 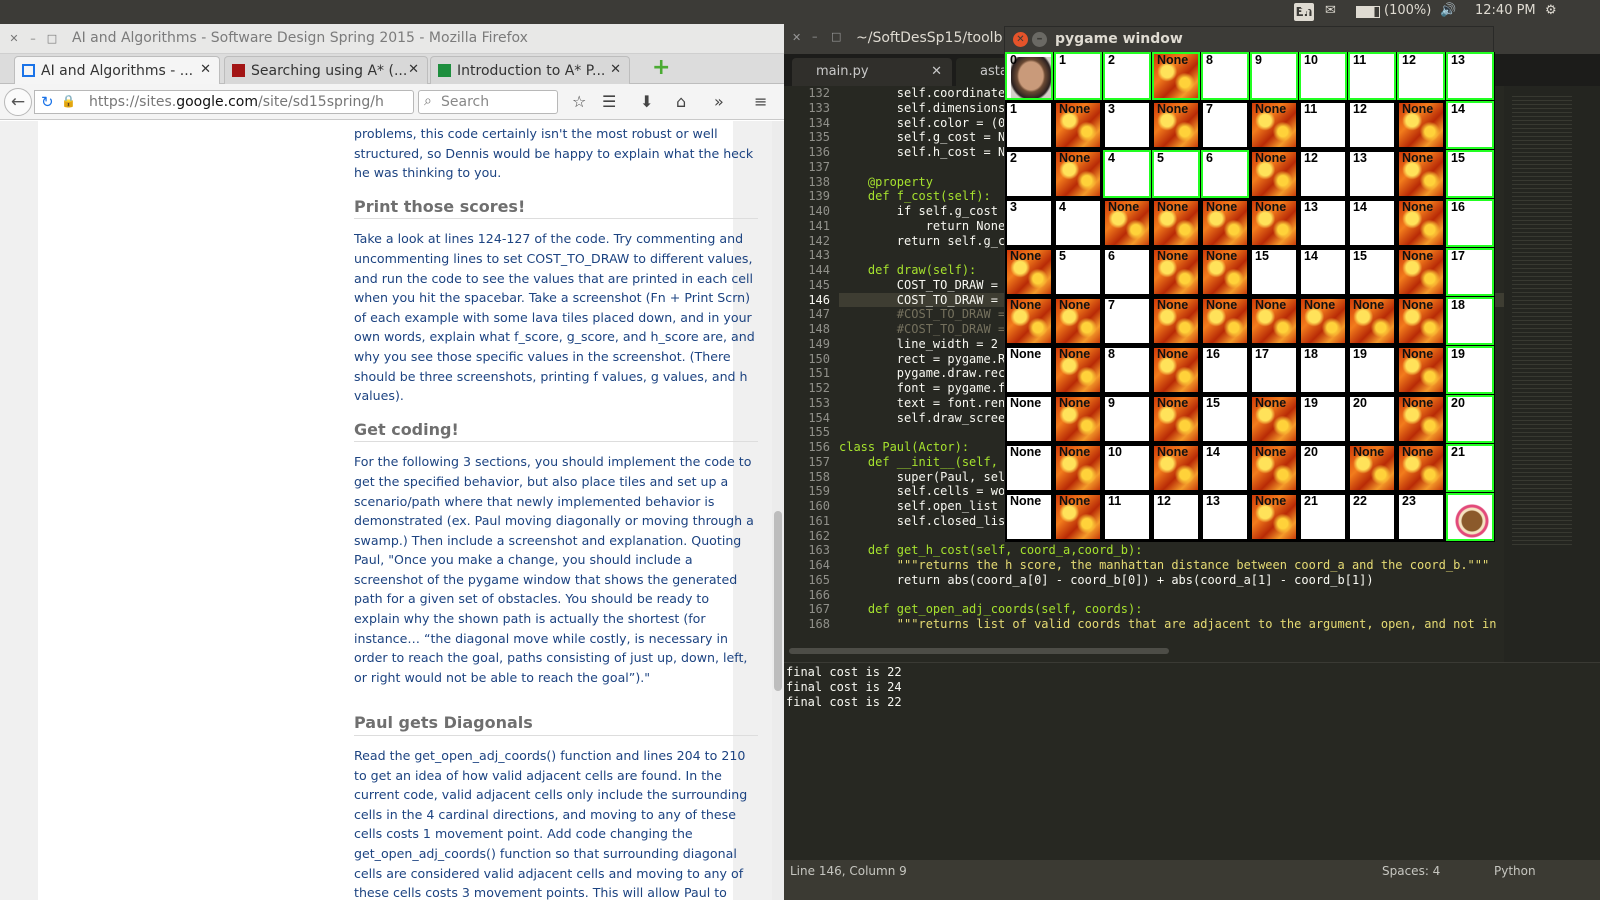 What do you see at coordinates (1225, 76) in the screenshot?
I see `grid-cell: 8` at bounding box center [1225, 76].